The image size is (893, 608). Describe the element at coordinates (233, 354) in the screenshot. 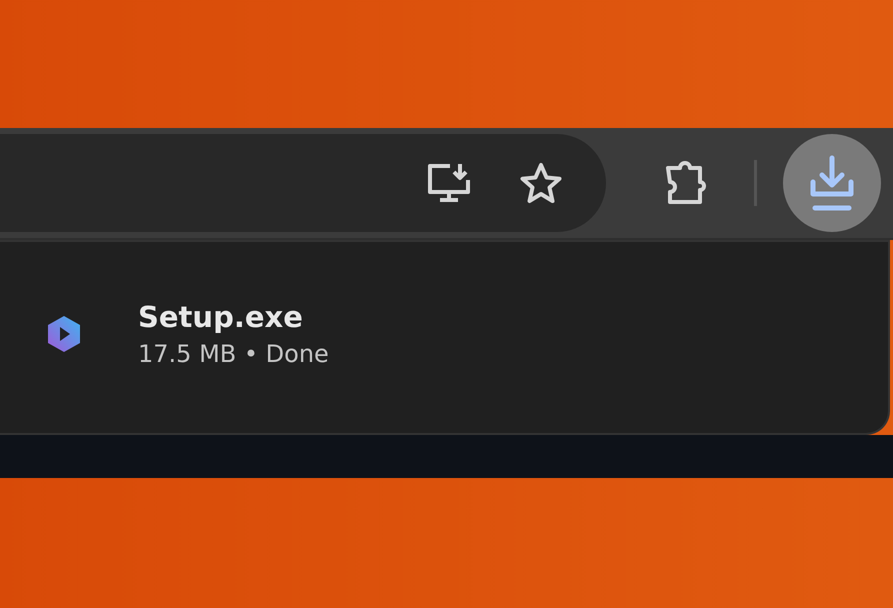

I see `download-status: 17.5 MB • Done` at that location.